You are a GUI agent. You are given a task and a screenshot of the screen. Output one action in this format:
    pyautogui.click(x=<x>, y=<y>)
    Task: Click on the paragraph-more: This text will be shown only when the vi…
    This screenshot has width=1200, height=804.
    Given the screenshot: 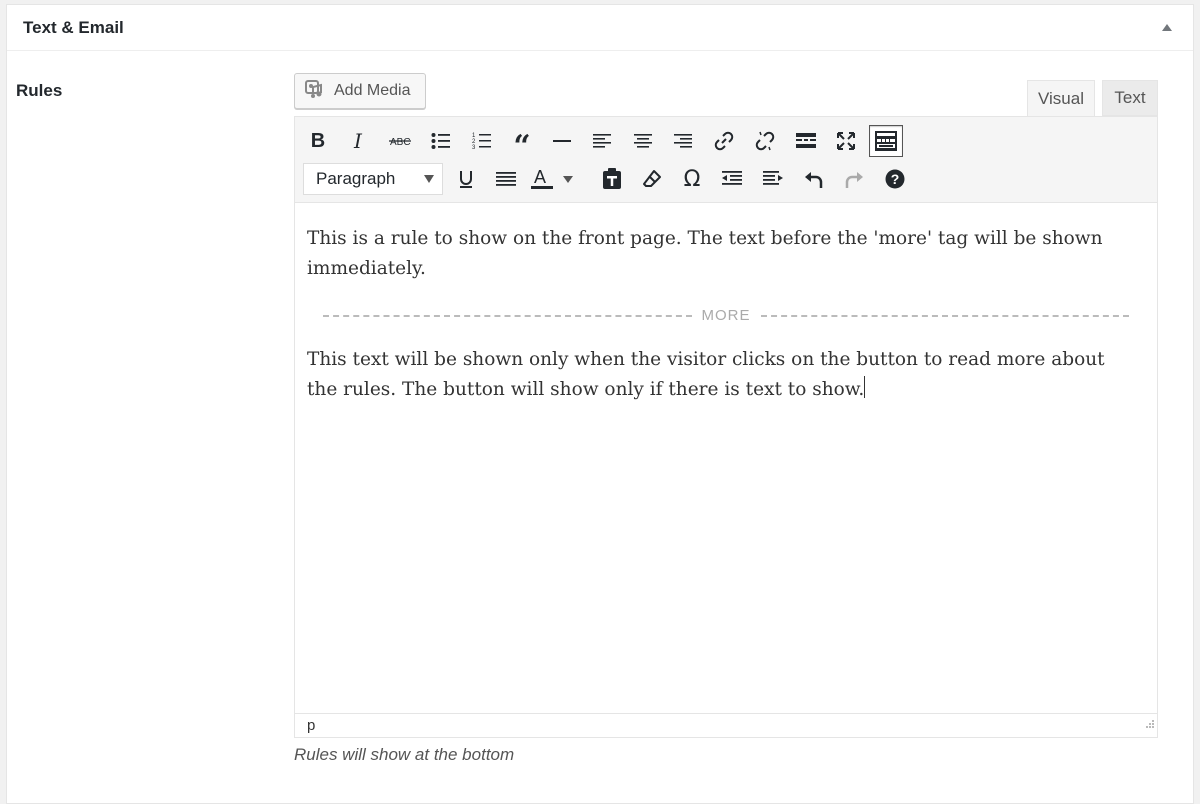 What is the action you would take?
    pyautogui.click(x=717, y=375)
    